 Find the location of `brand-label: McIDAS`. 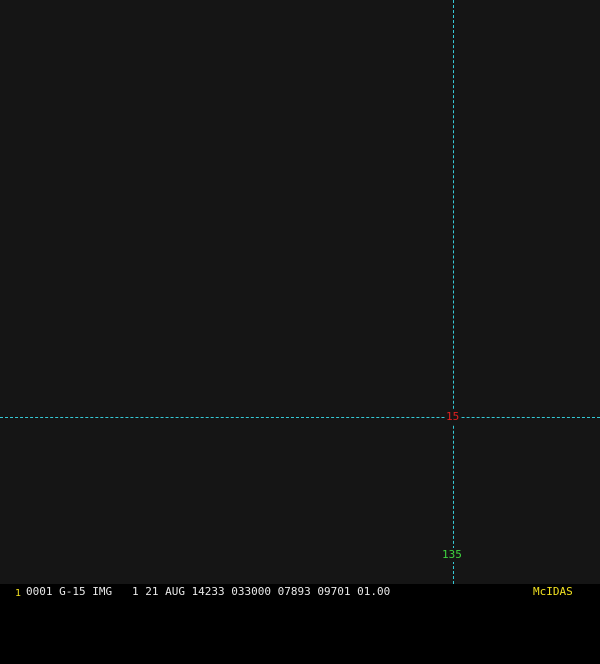

brand-label: McIDAS is located at coordinates (553, 591).